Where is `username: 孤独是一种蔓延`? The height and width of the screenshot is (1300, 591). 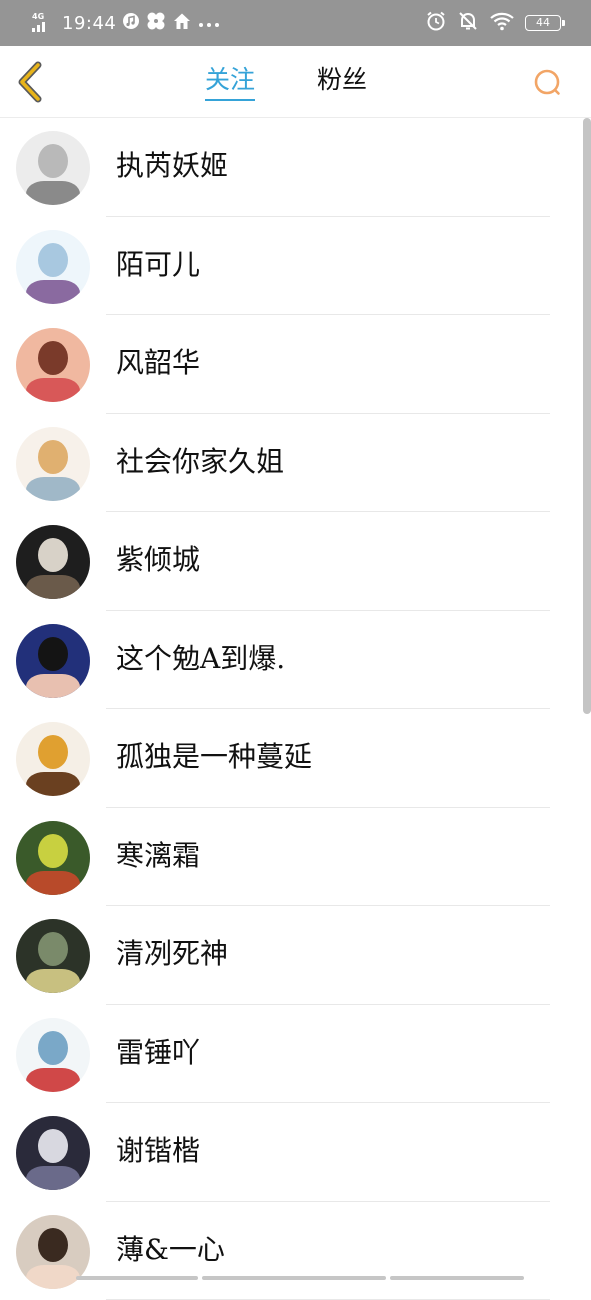 username: 孤独是一种蔓延 is located at coordinates (214, 757).